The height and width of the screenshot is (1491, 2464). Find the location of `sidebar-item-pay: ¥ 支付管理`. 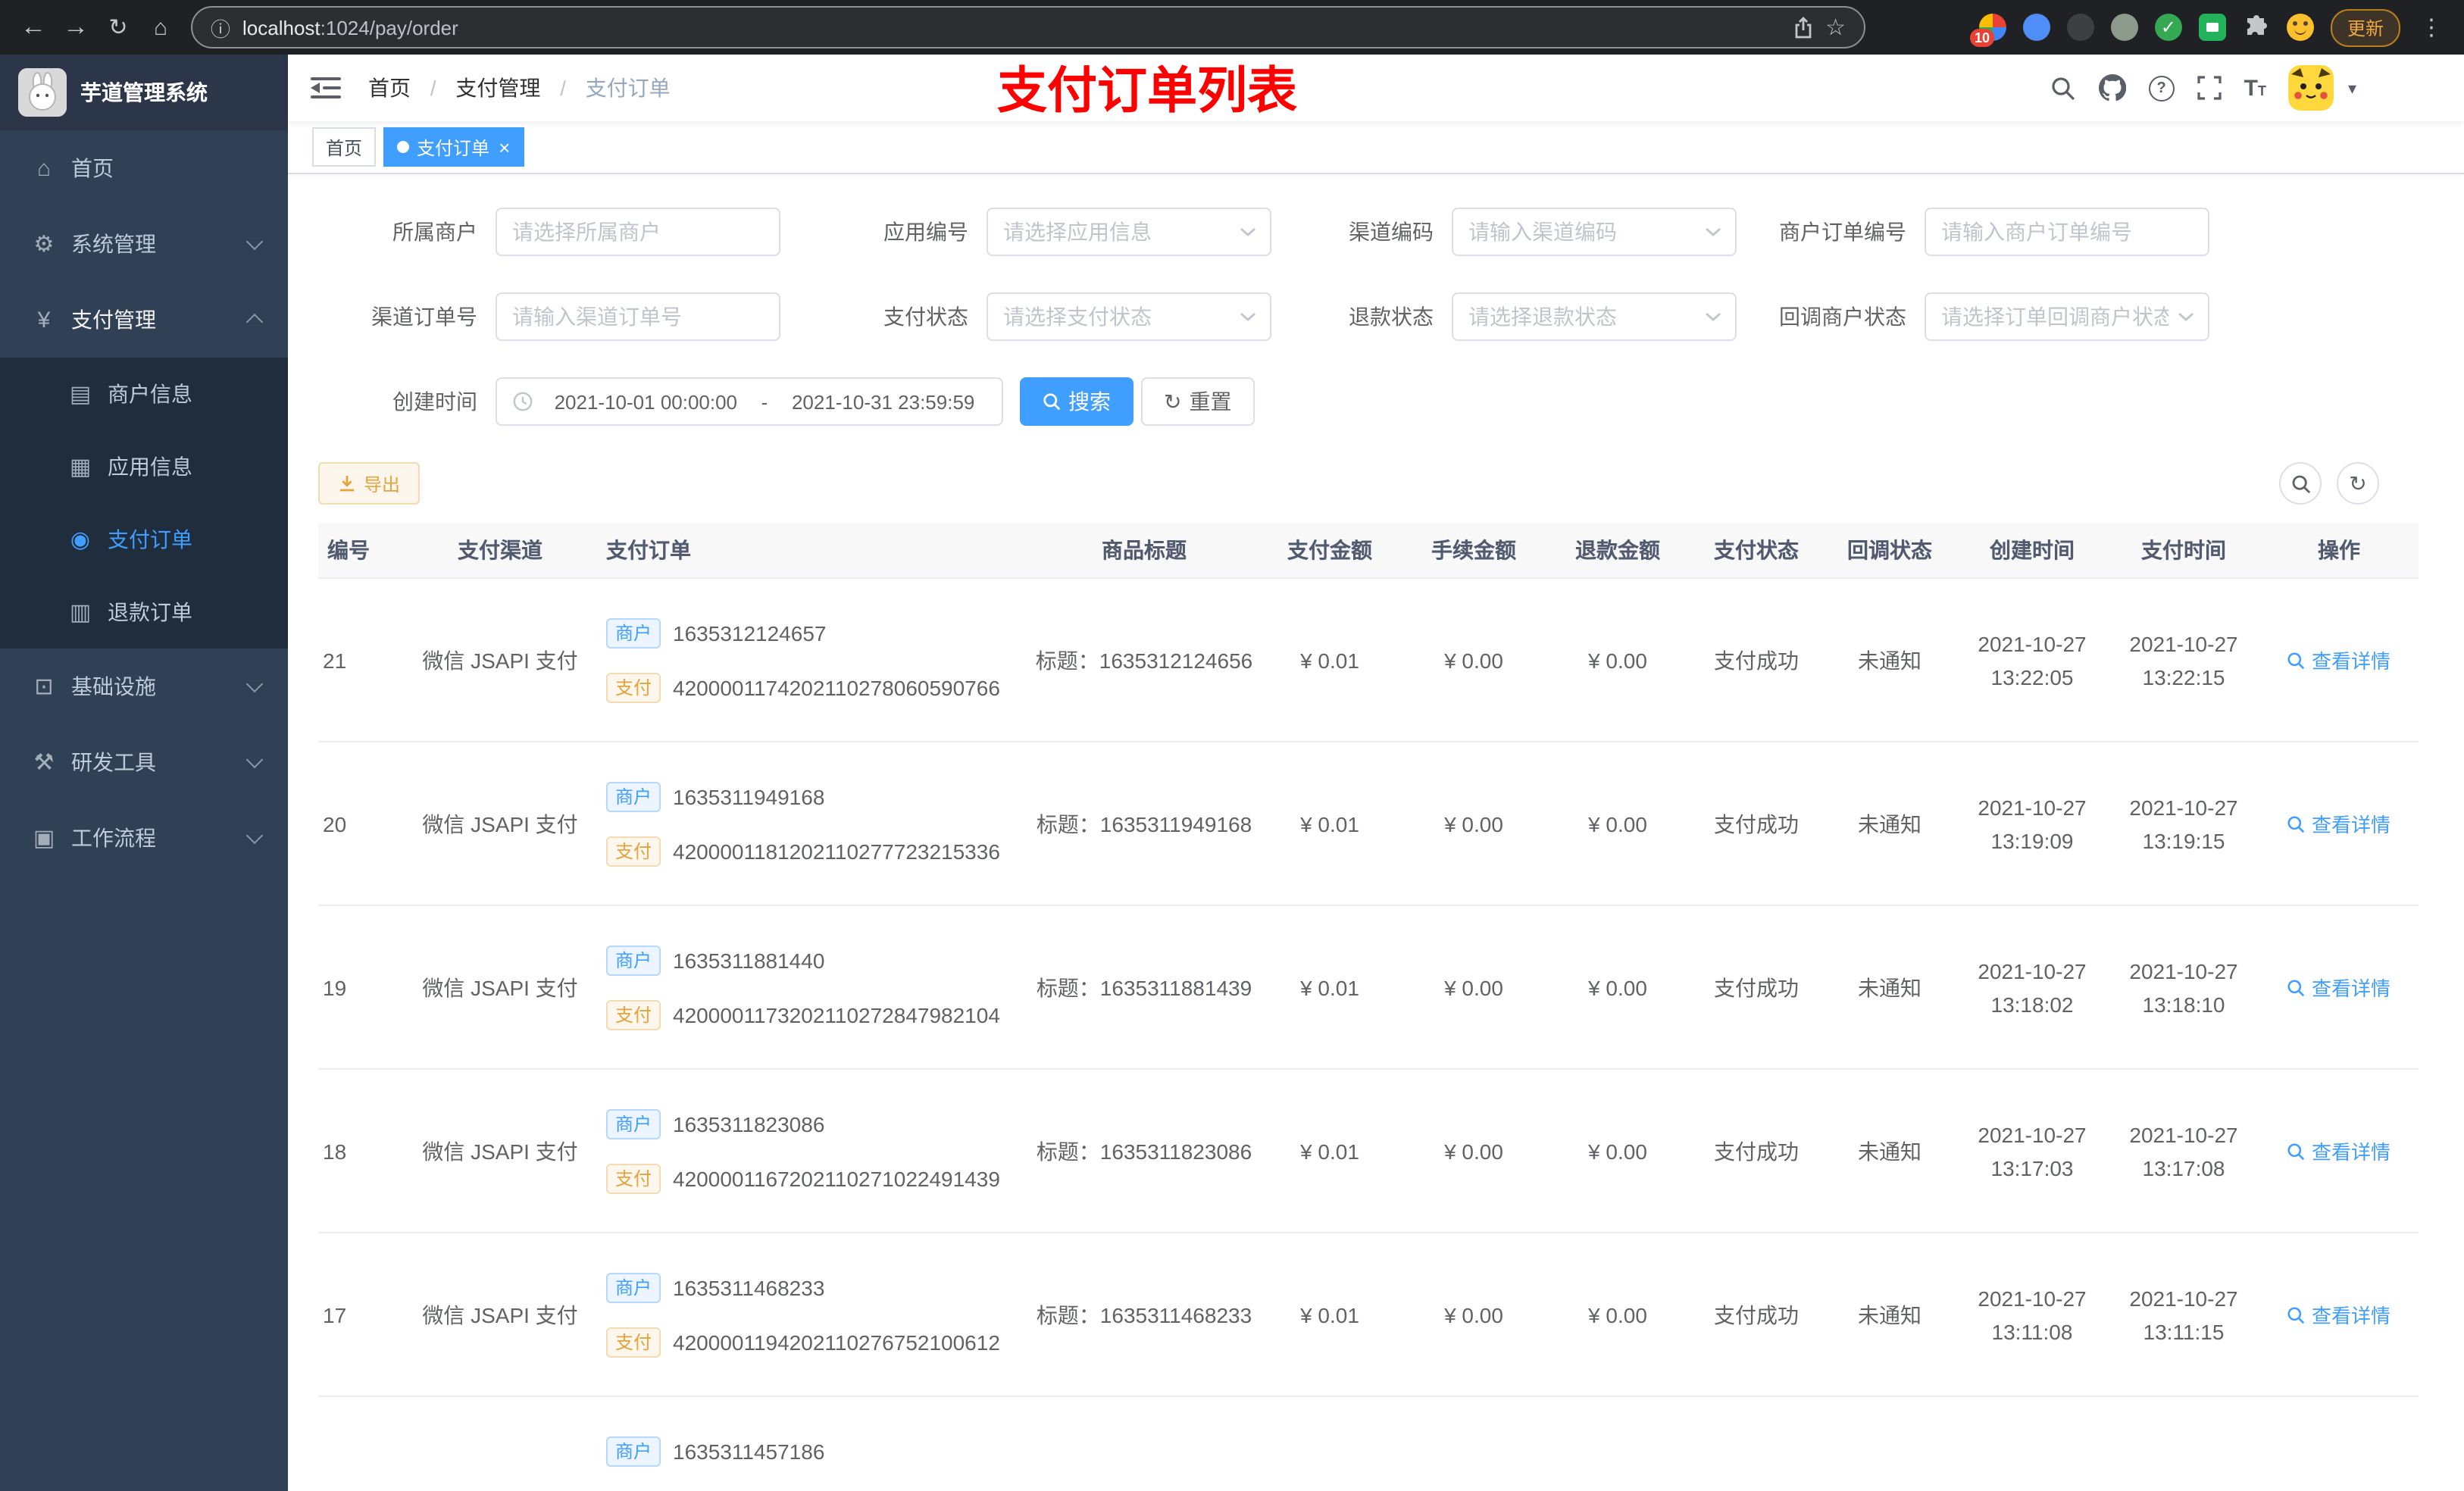

sidebar-item-pay: ¥ 支付管理 is located at coordinates (144, 320).